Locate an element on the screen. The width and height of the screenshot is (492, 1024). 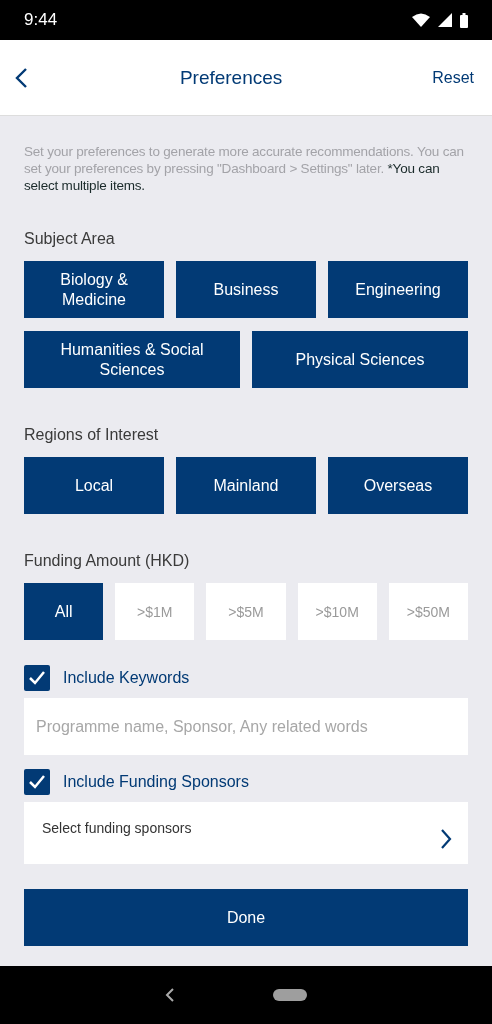
sponsor-select: Select funding sponsors is located at coordinates (246, 833).